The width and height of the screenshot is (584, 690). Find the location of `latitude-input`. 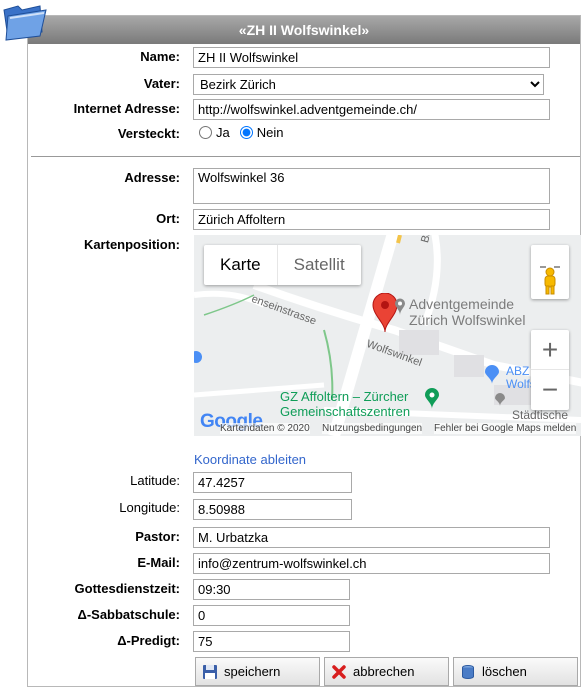

latitude-input is located at coordinates (272, 482).